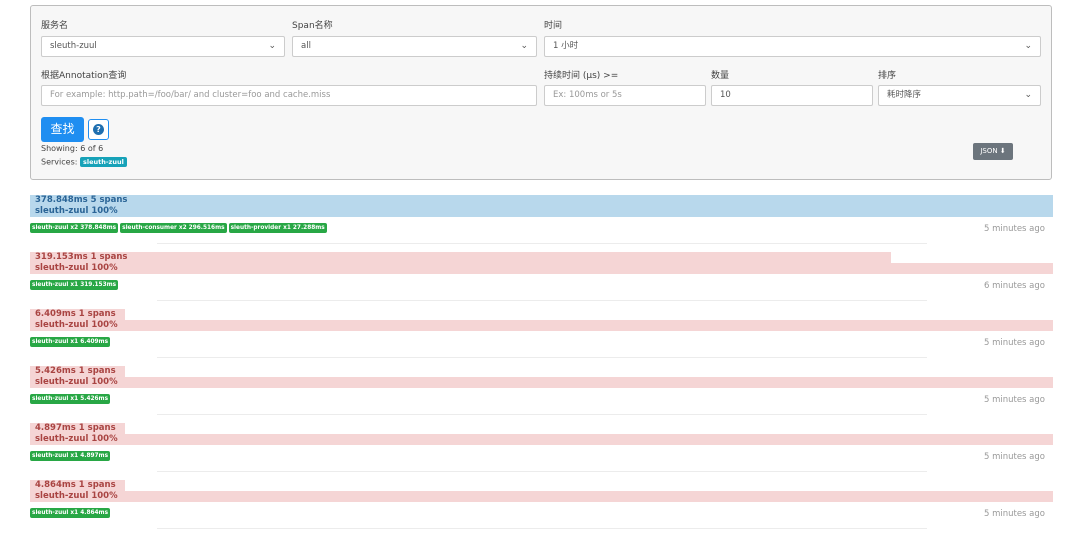 The height and width of the screenshot is (536, 1080). What do you see at coordinates (62, 129) in the screenshot?
I see `find-button: 查找` at bounding box center [62, 129].